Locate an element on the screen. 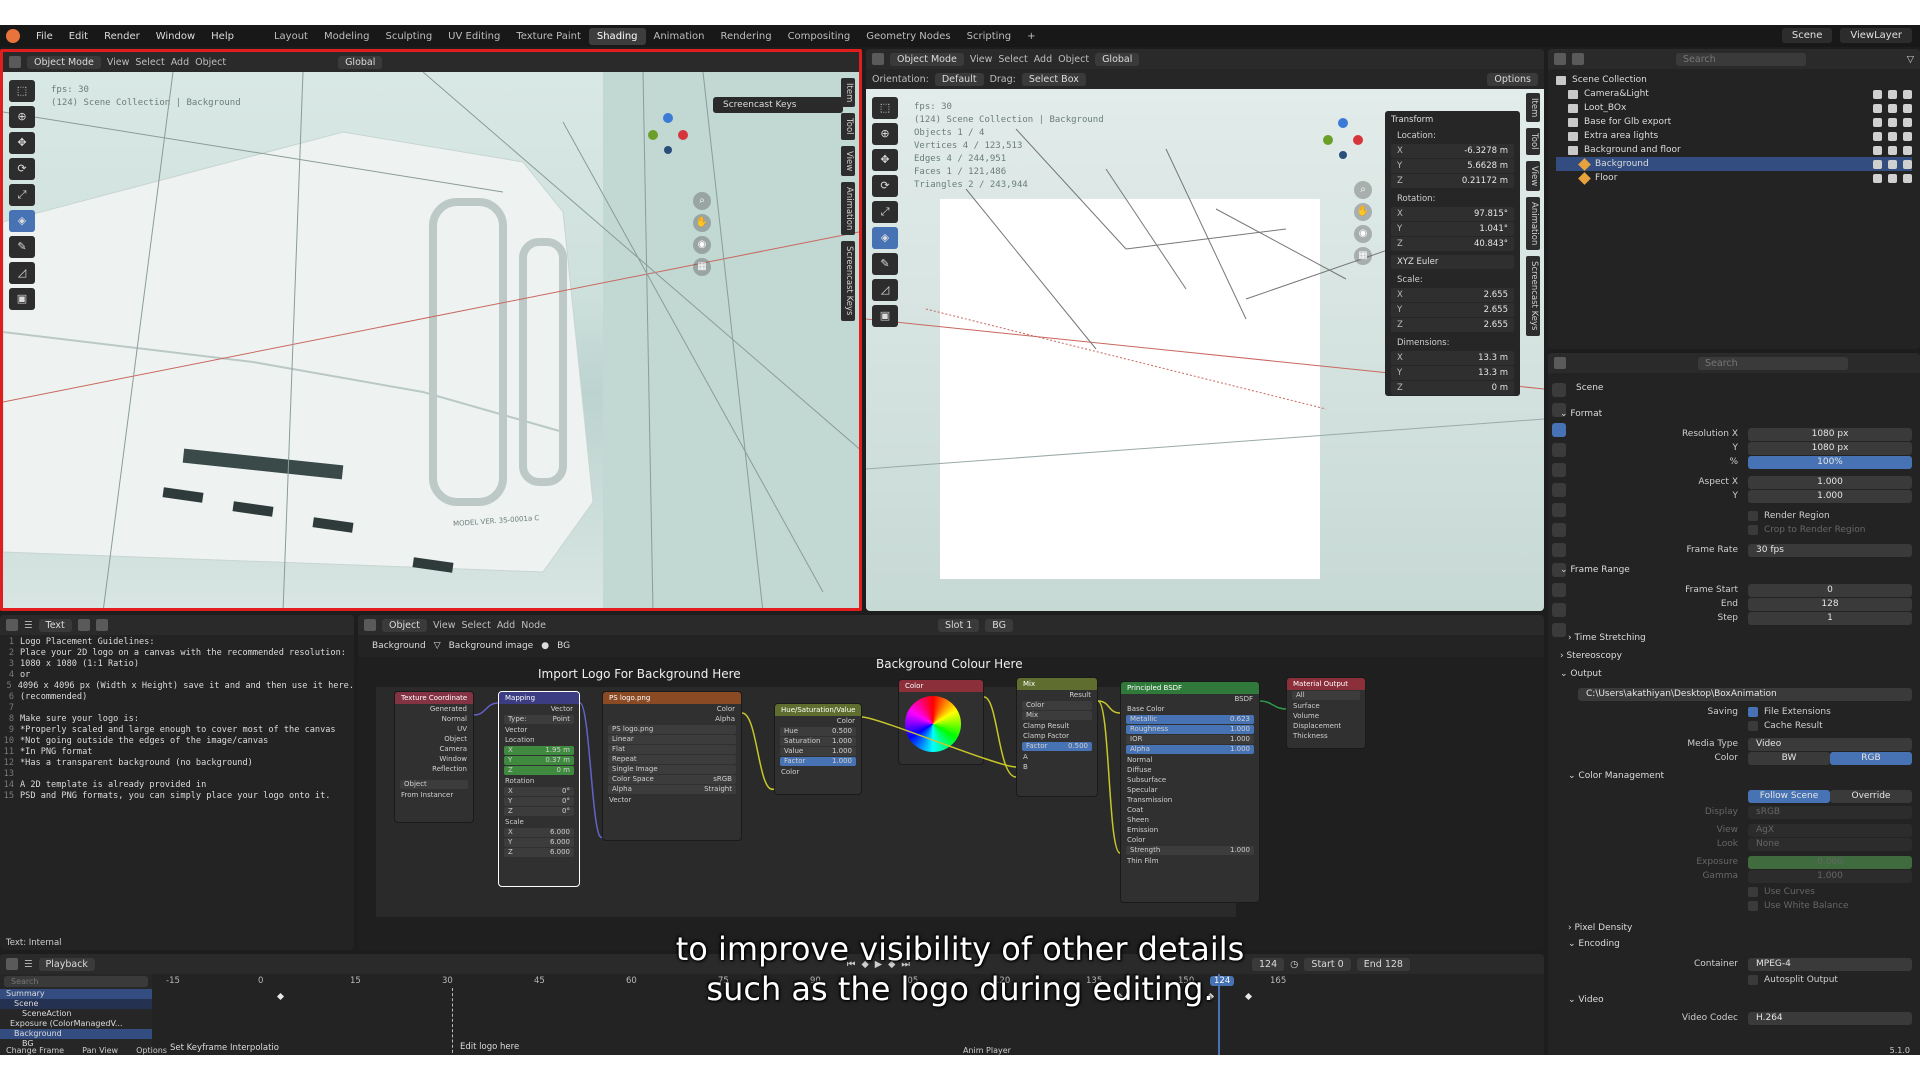 The width and height of the screenshot is (1920, 1080). outliner-item: Loot_BOx is located at coordinates (1734, 108).